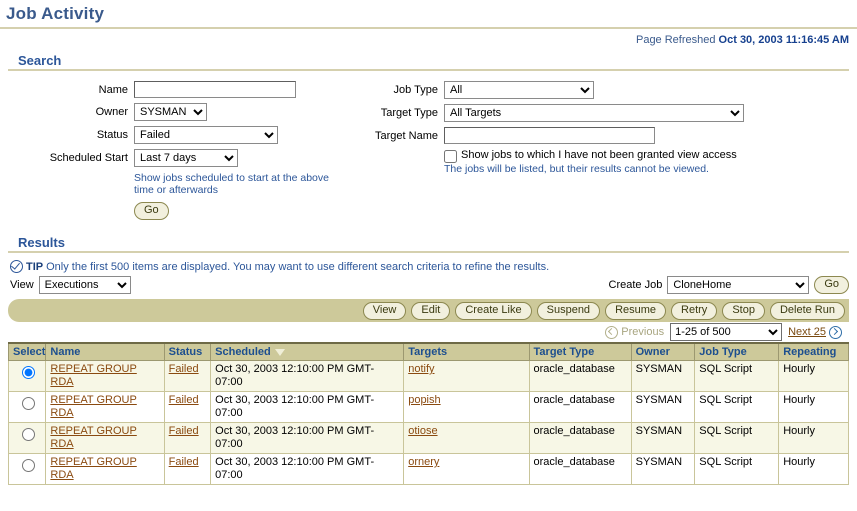  I want to click on column-header-target-type: Target Type, so click(580, 351).